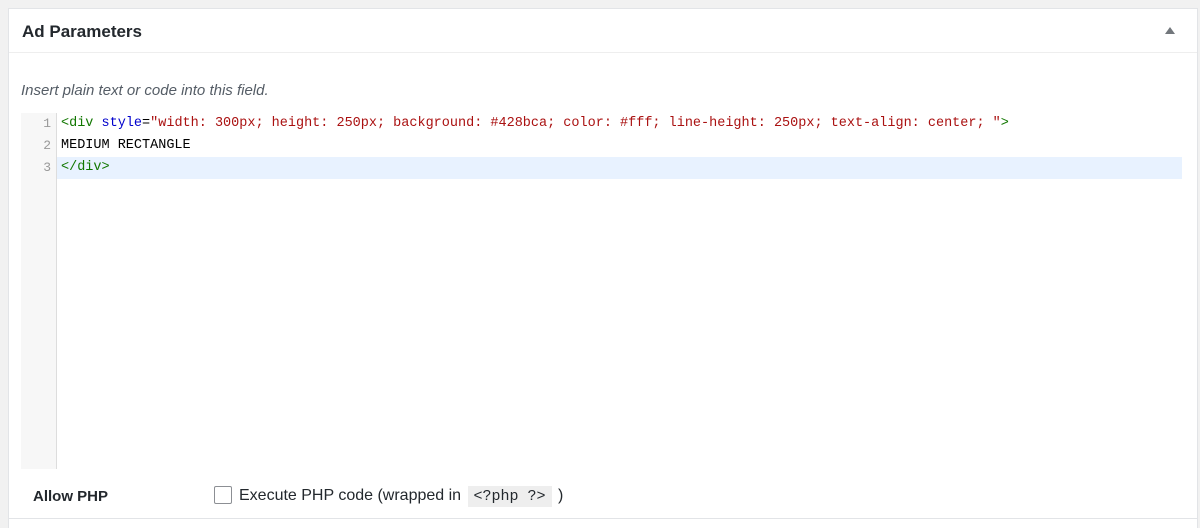 This screenshot has height=528, width=1200. What do you see at coordinates (126, 145) in the screenshot?
I see `code-text: MEDIUM RECTANGLE` at bounding box center [126, 145].